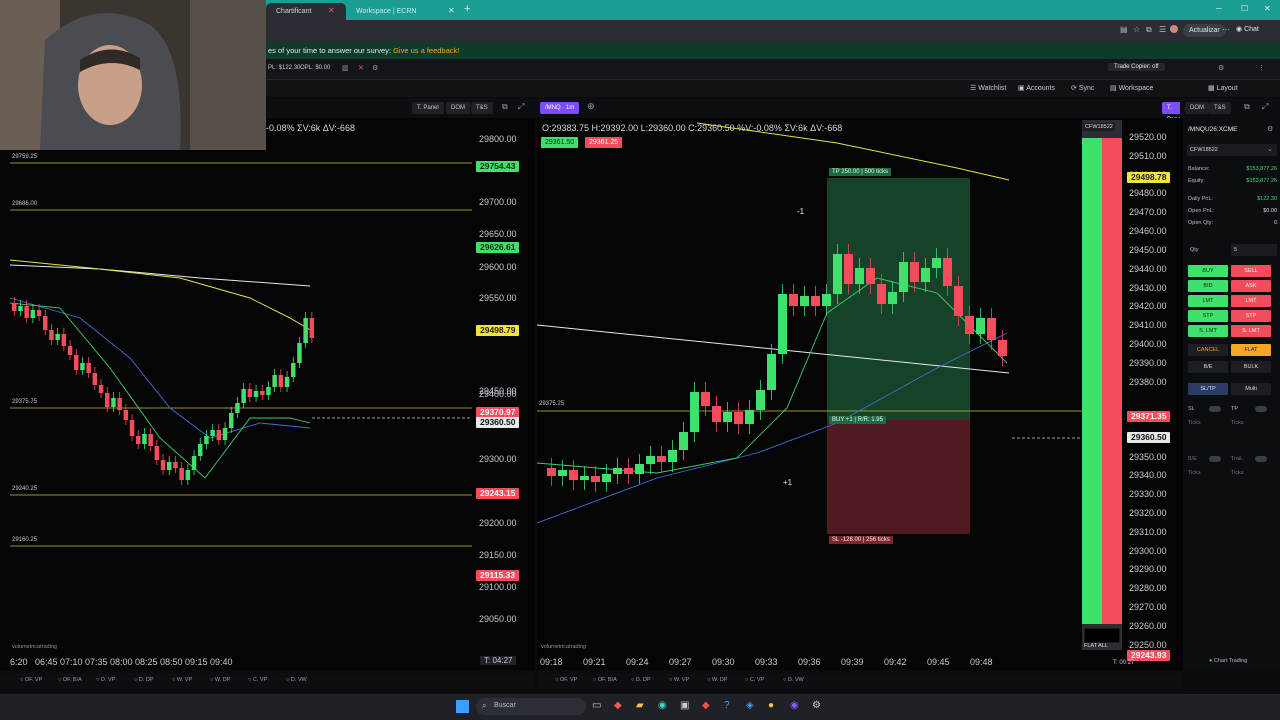 This screenshot has height=720, width=1280. What do you see at coordinates (462, 706) in the screenshot?
I see `start-icon` at bounding box center [462, 706].